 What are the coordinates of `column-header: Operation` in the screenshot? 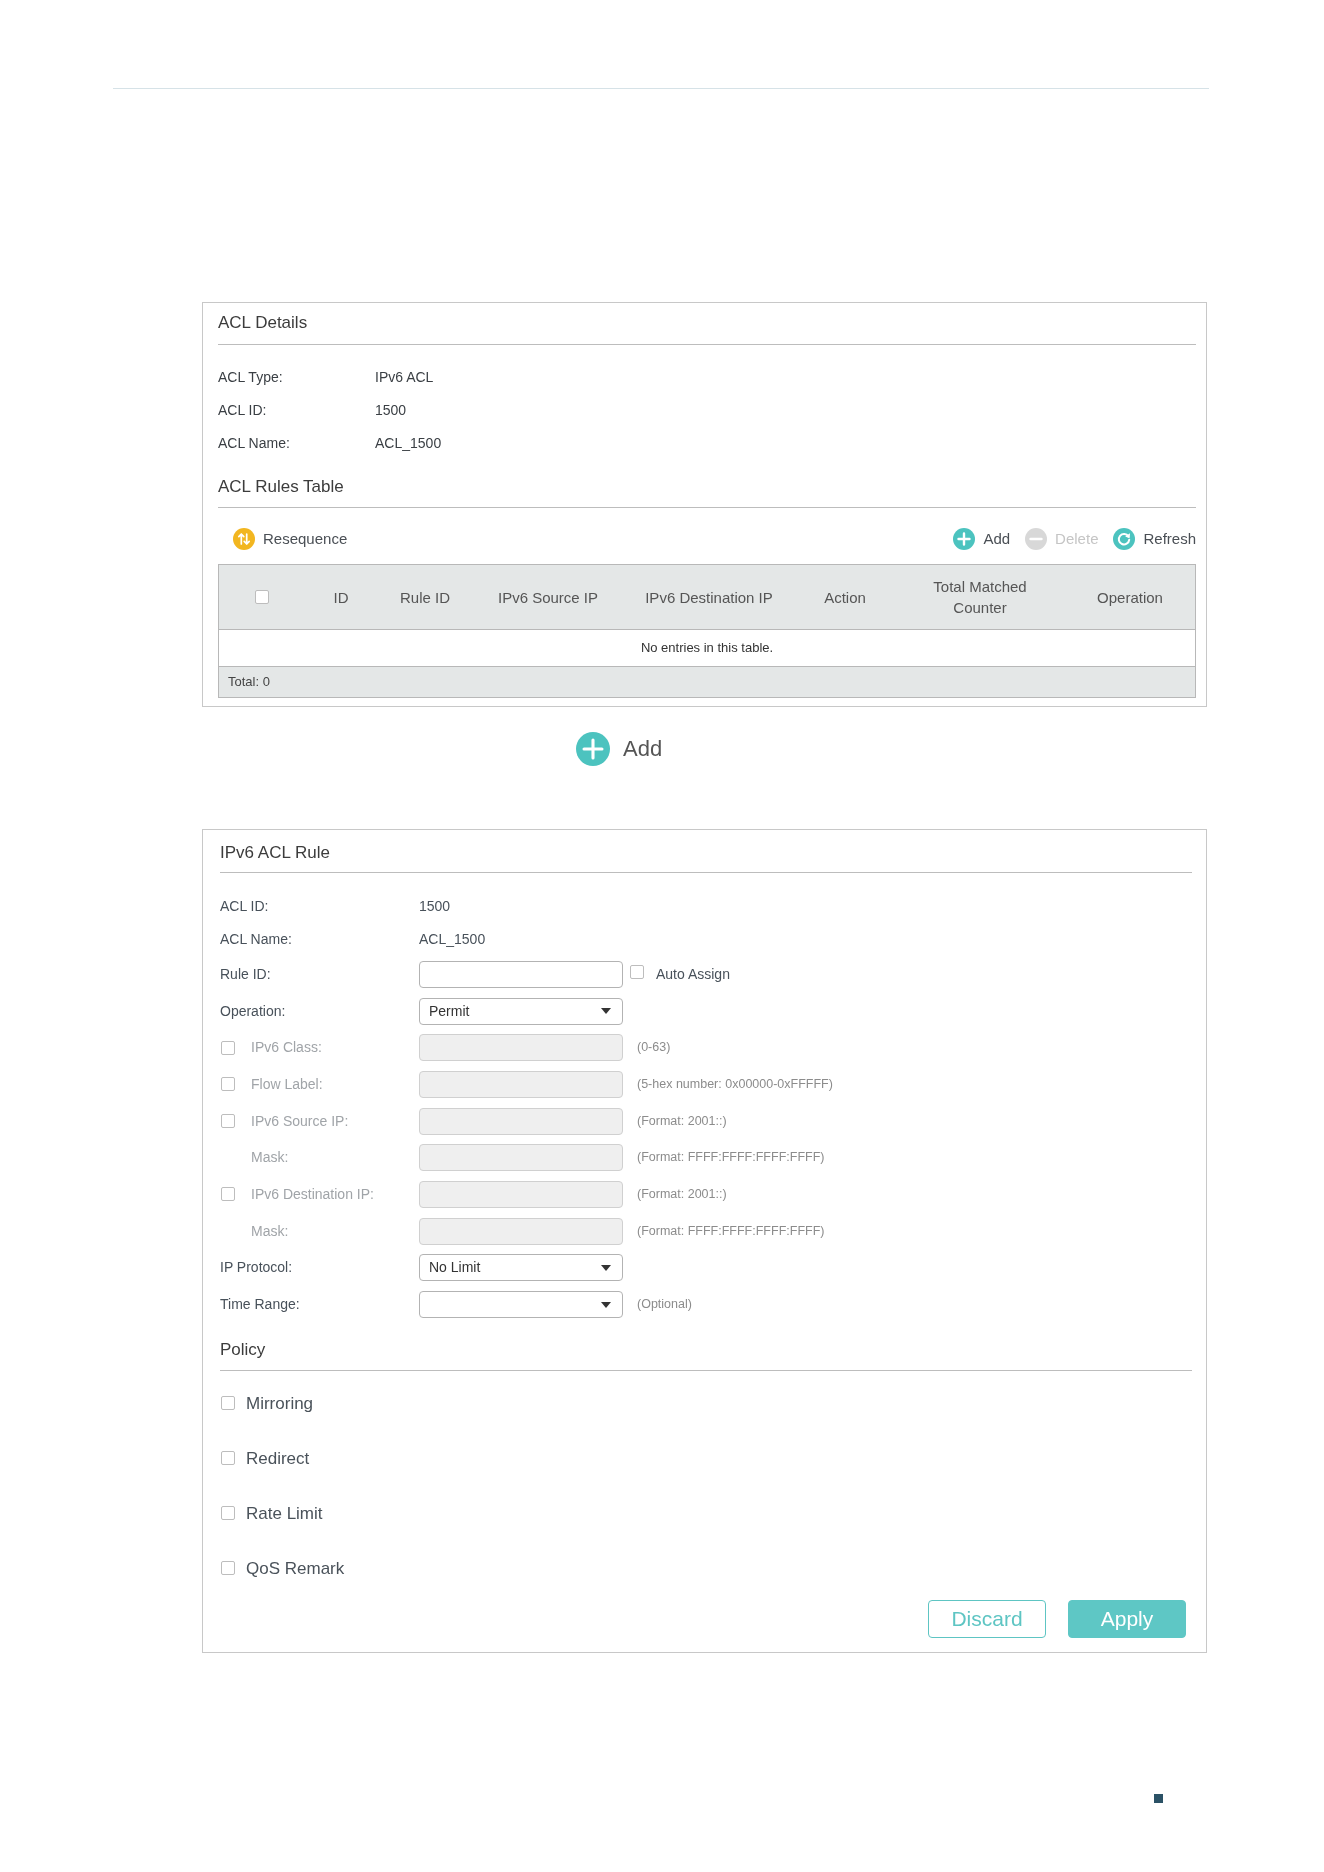 It's located at (1130, 597).